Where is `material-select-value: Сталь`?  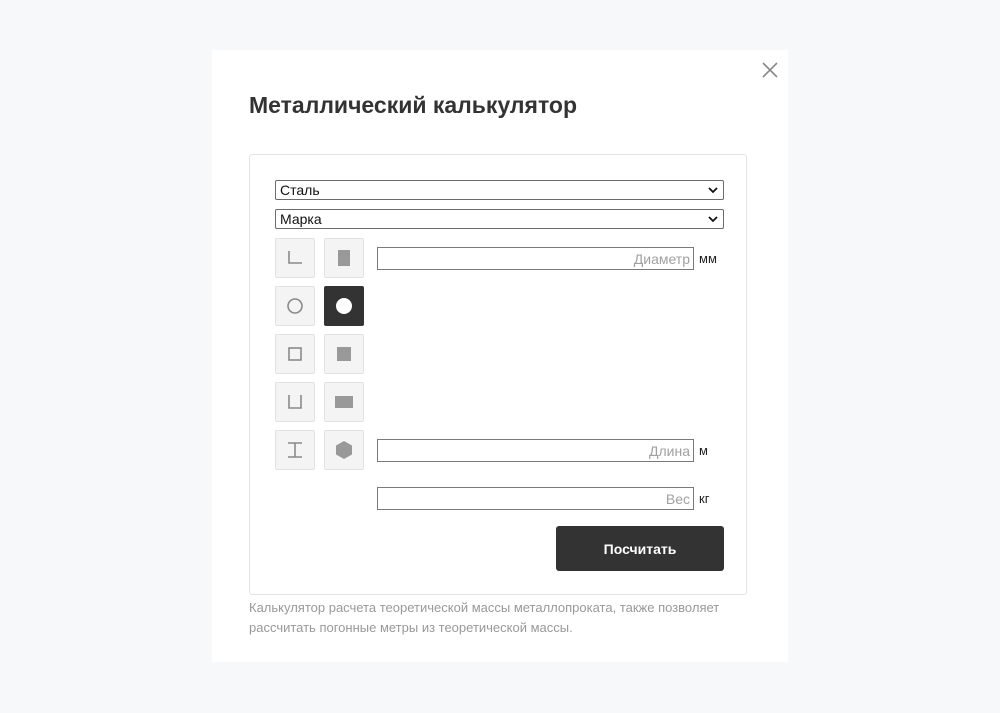
material-select-value: Сталь is located at coordinates (300, 190).